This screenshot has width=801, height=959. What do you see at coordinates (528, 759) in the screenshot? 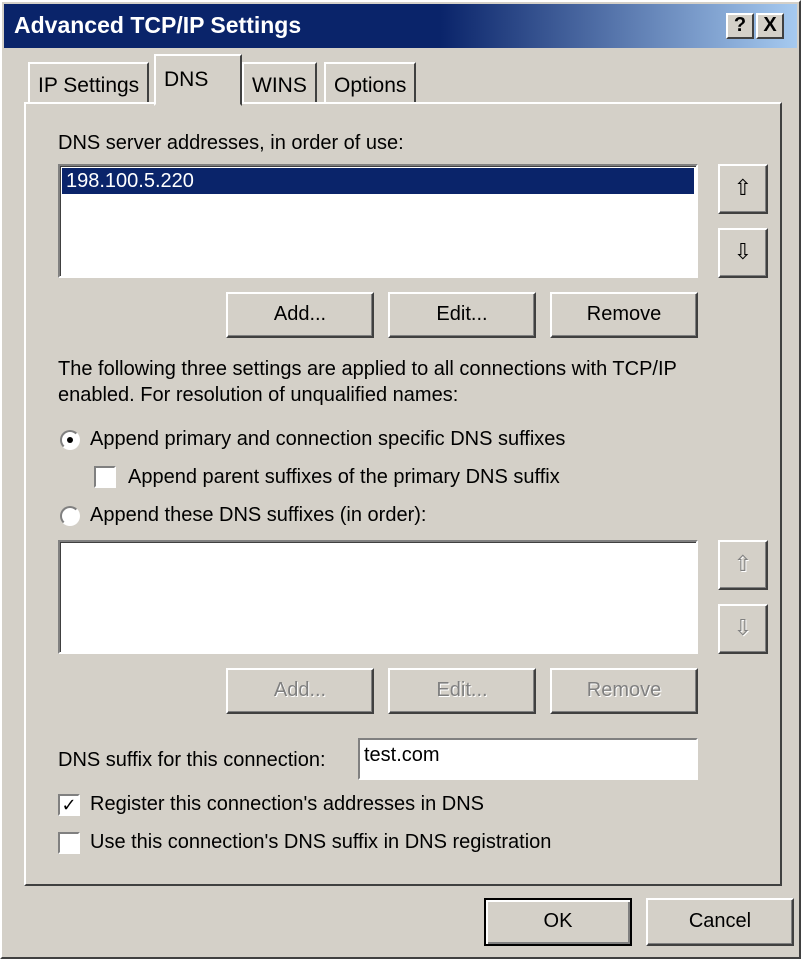
I see `dns-suffix-input: test.com` at bounding box center [528, 759].